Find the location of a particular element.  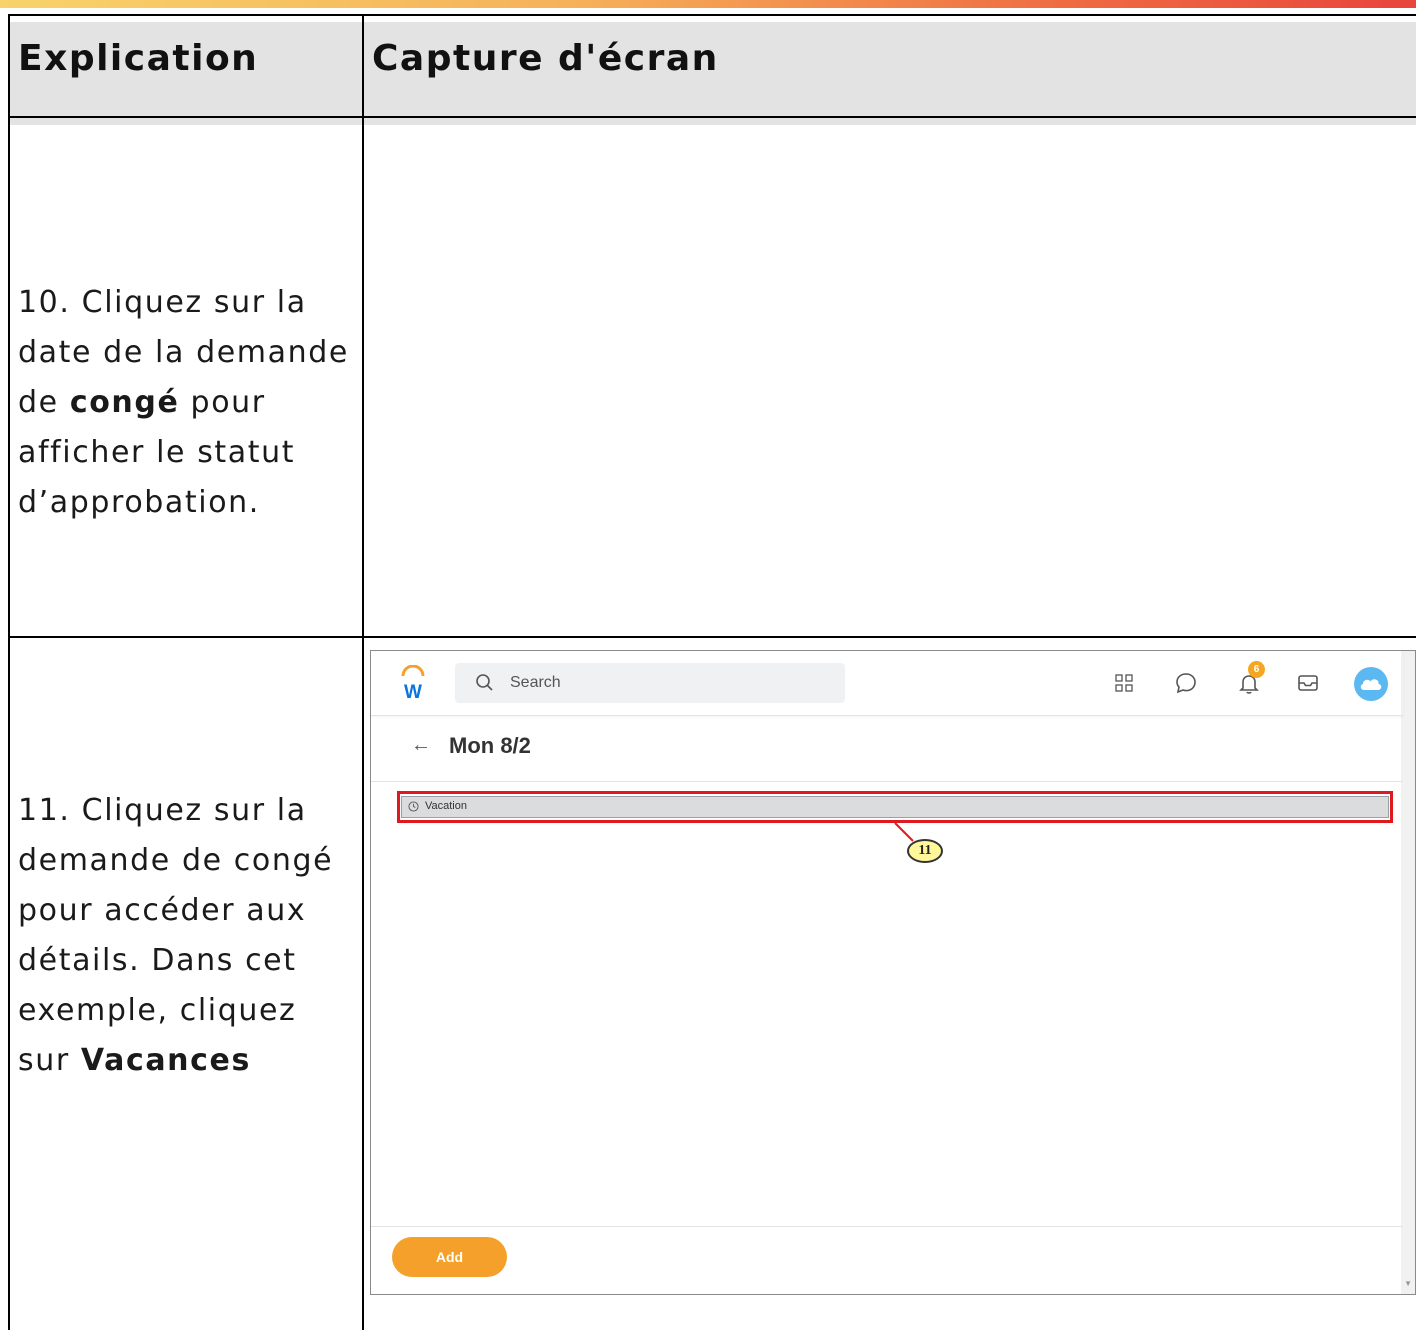

header-capture: Capture d'écran is located at coordinates (545, 58).